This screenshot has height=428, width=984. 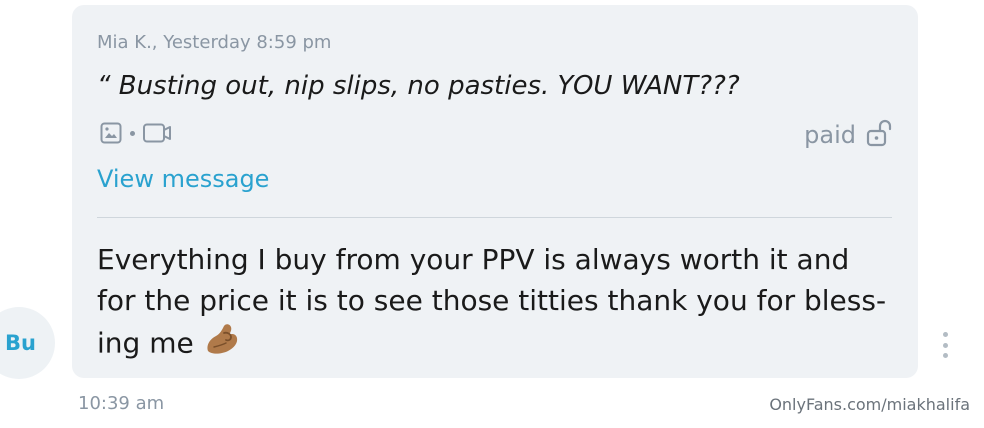 I want to click on message-timestamp: 10:39 am, so click(x=121, y=403).